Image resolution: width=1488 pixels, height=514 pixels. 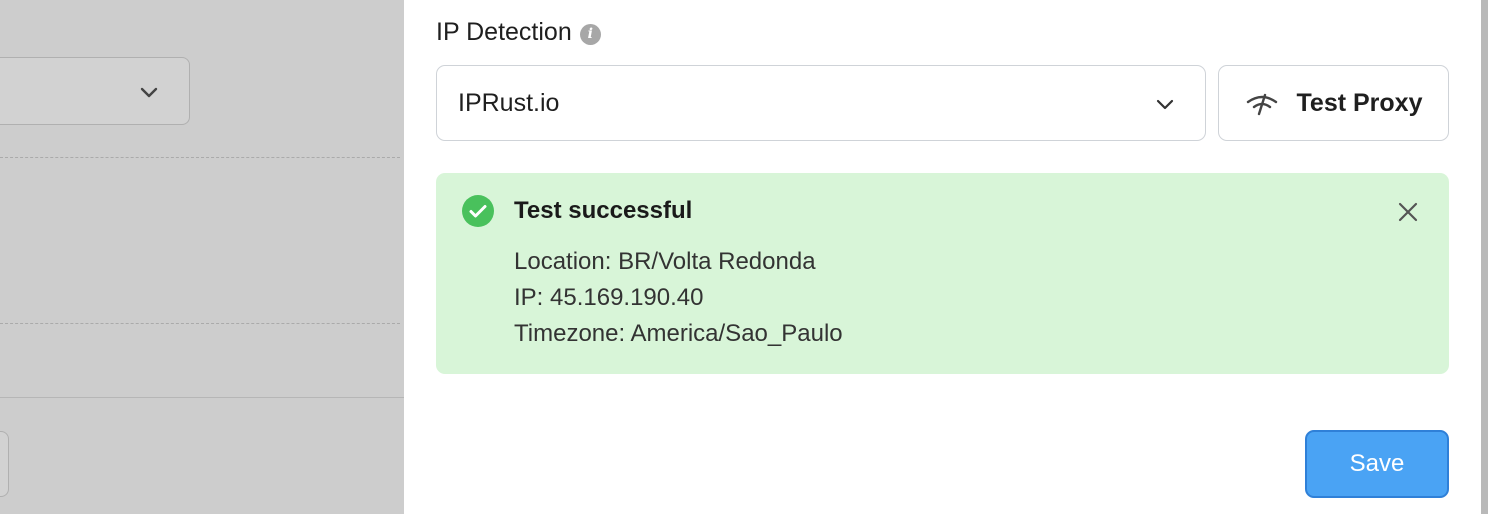 I want to click on close-icon, so click(x=1408, y=212).